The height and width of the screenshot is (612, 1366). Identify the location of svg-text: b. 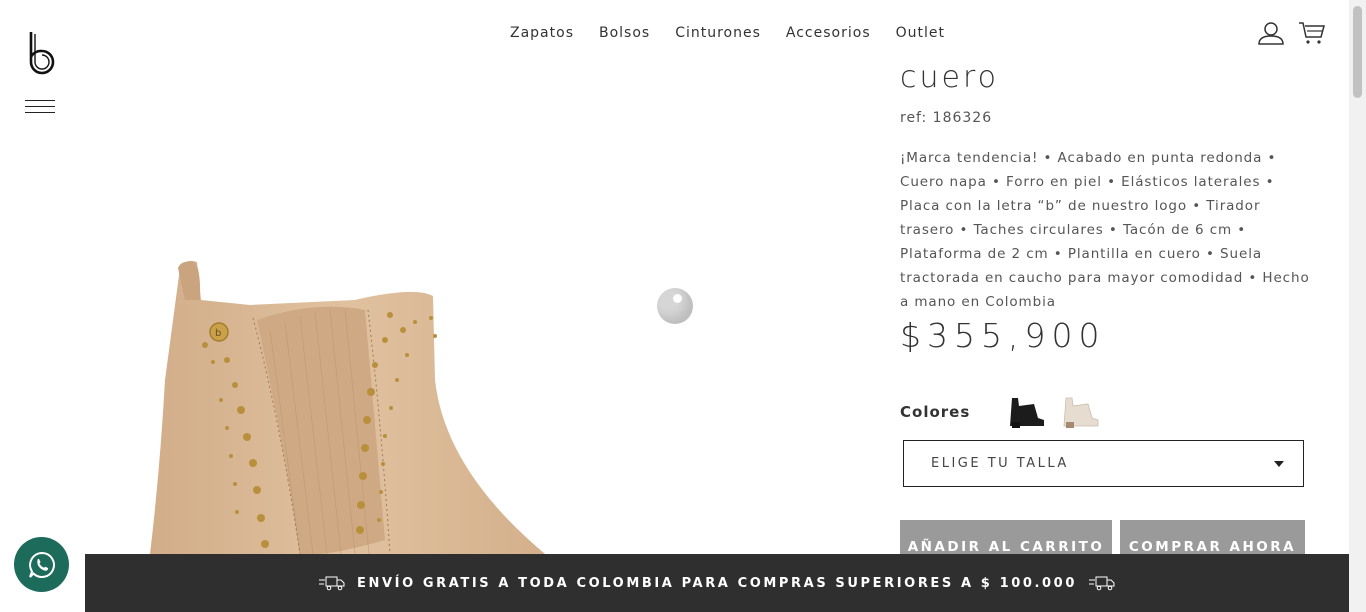
(218, 333).